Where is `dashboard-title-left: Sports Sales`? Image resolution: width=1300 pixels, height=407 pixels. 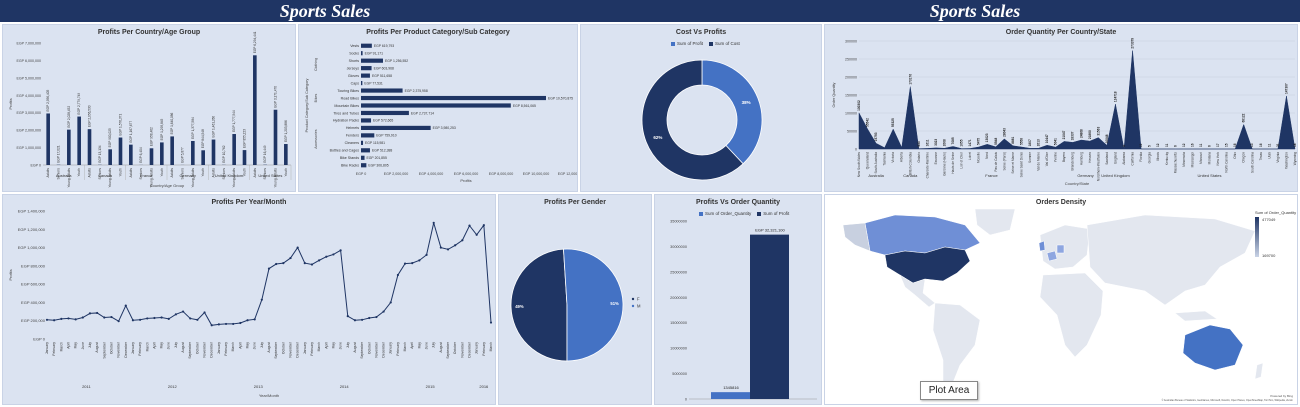 dashboard-title-left: Sports Sales is located at coordinates (325, 10).